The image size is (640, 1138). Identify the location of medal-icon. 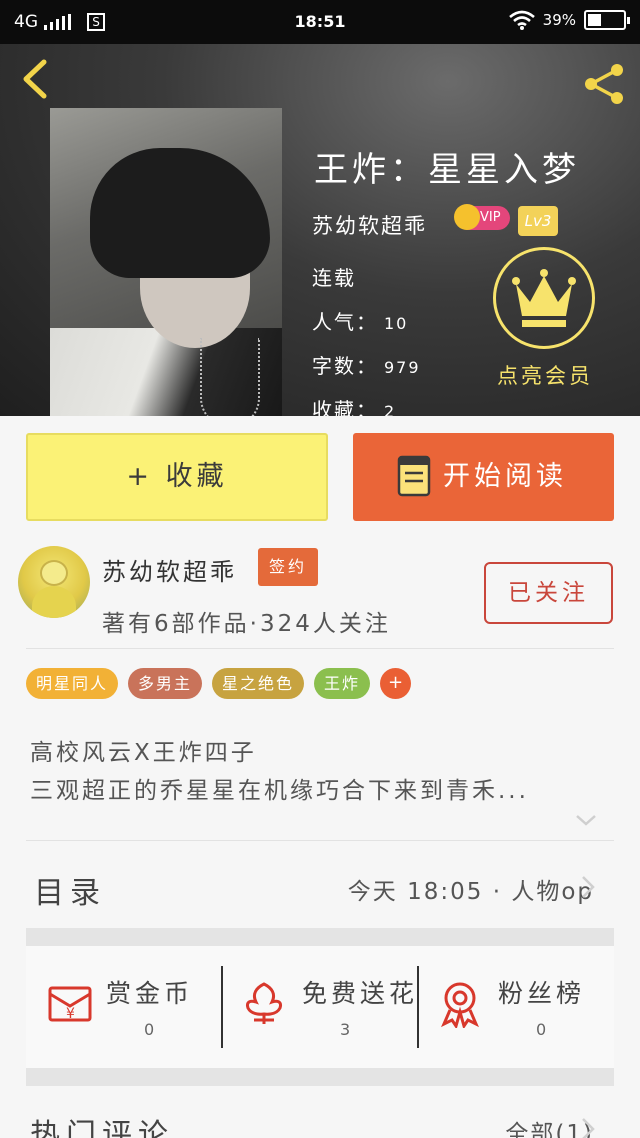
(460, 1005).